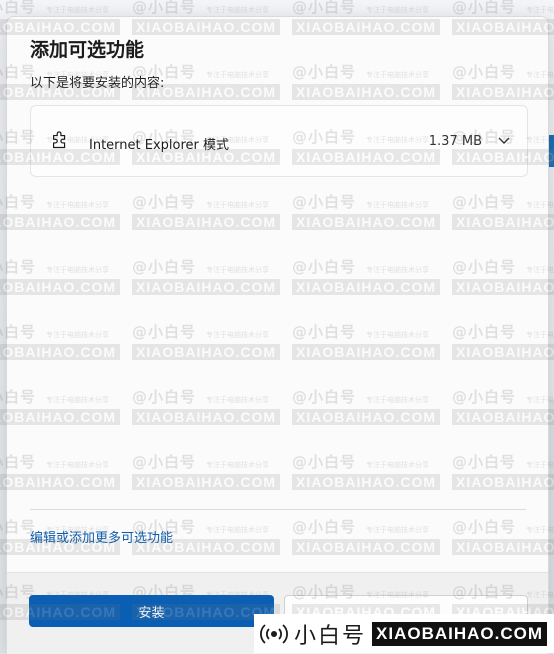  Describe the element at coordinates (455, 141) in the screenshot. I see `feature-size: 1.37 MB` at that location.